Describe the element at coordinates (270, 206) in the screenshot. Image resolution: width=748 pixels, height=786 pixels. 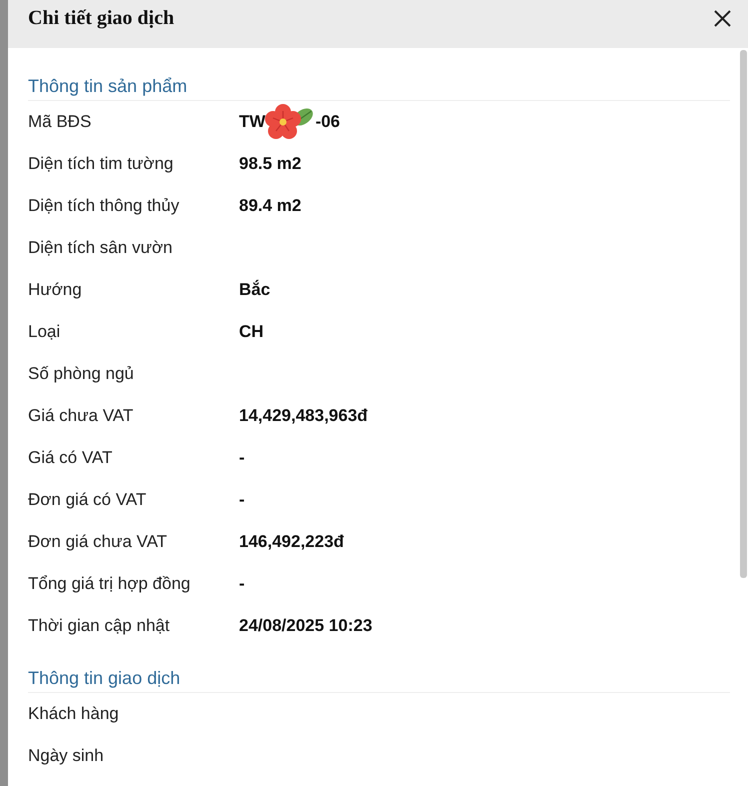
I see `field-value: 89.4 m2` at that location.